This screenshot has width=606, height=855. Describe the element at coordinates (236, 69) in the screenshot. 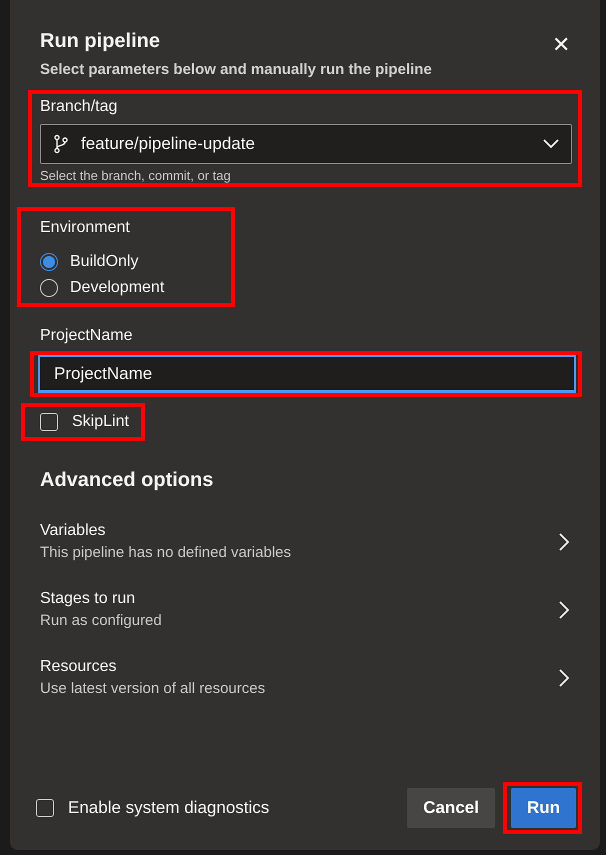

I see `dialog-subtitle: Select parameters below and manually run the pipeline` at that location.